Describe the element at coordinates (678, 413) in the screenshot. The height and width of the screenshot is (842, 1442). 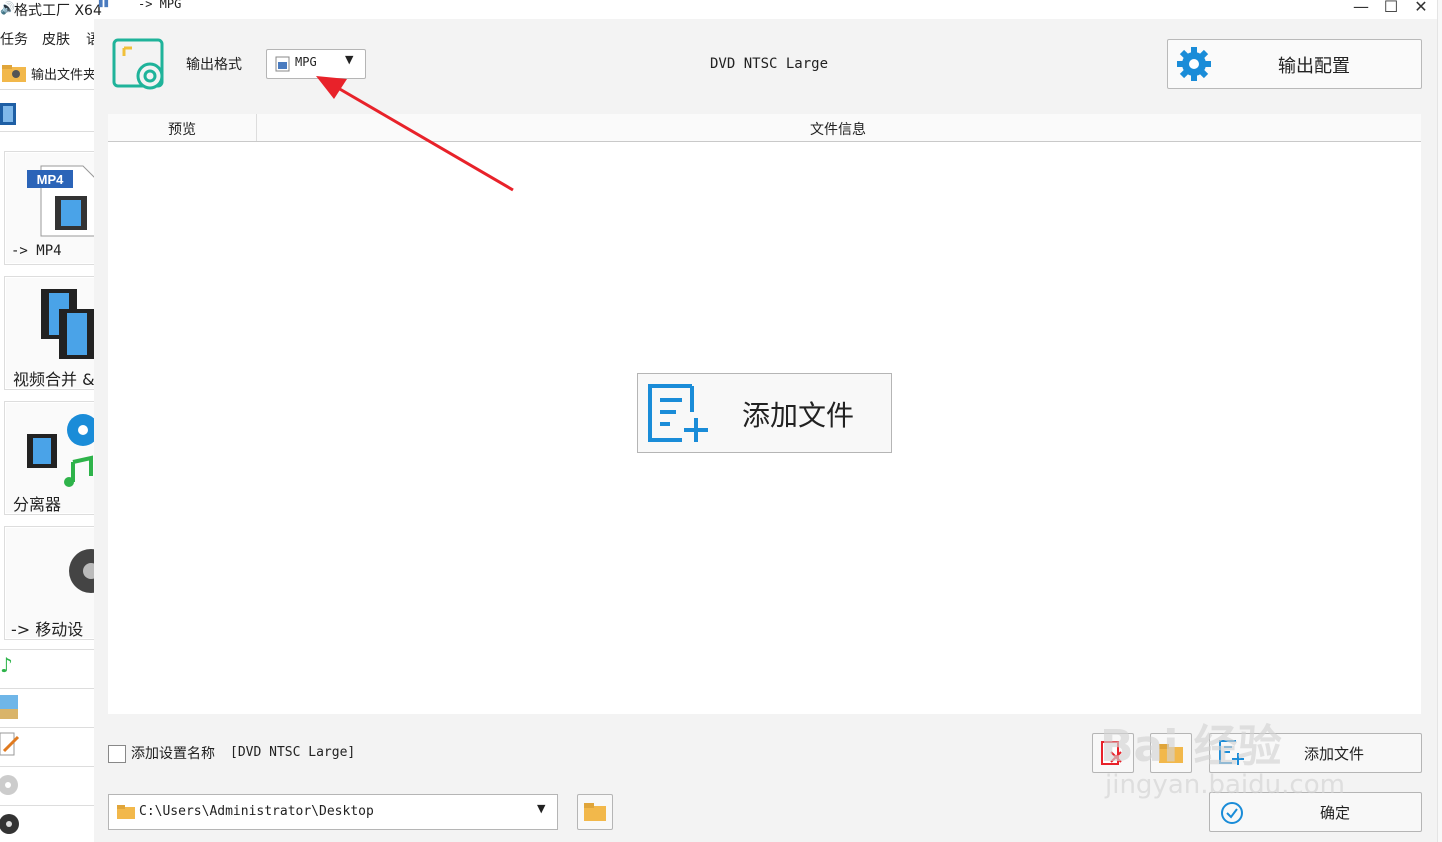
I see `add-file-icon` at that location.